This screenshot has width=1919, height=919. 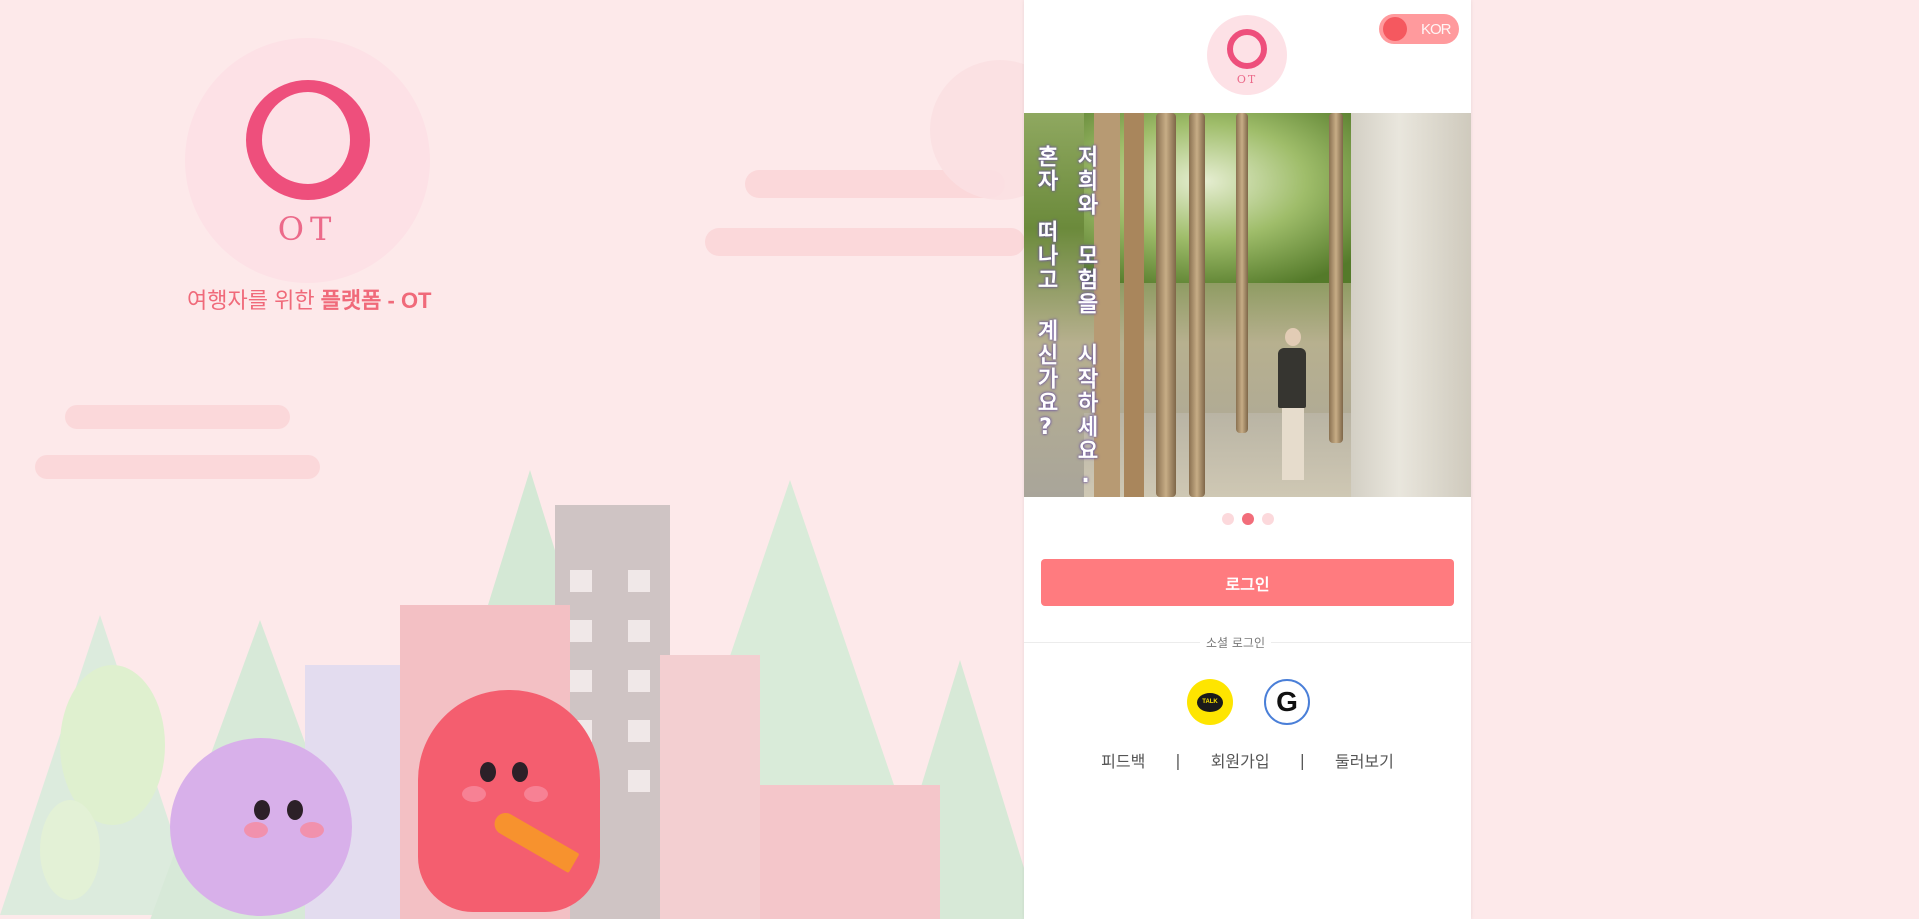 What do you see at coordinates (535, 841) in the screenshot?
I see `carrot-icon` at bounding box center [535, 841].